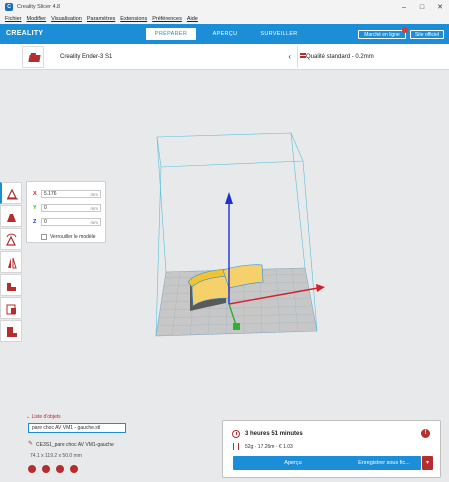 This screenshot has width=449, height=482. I want to click on open-file-button, so click(33, 57).